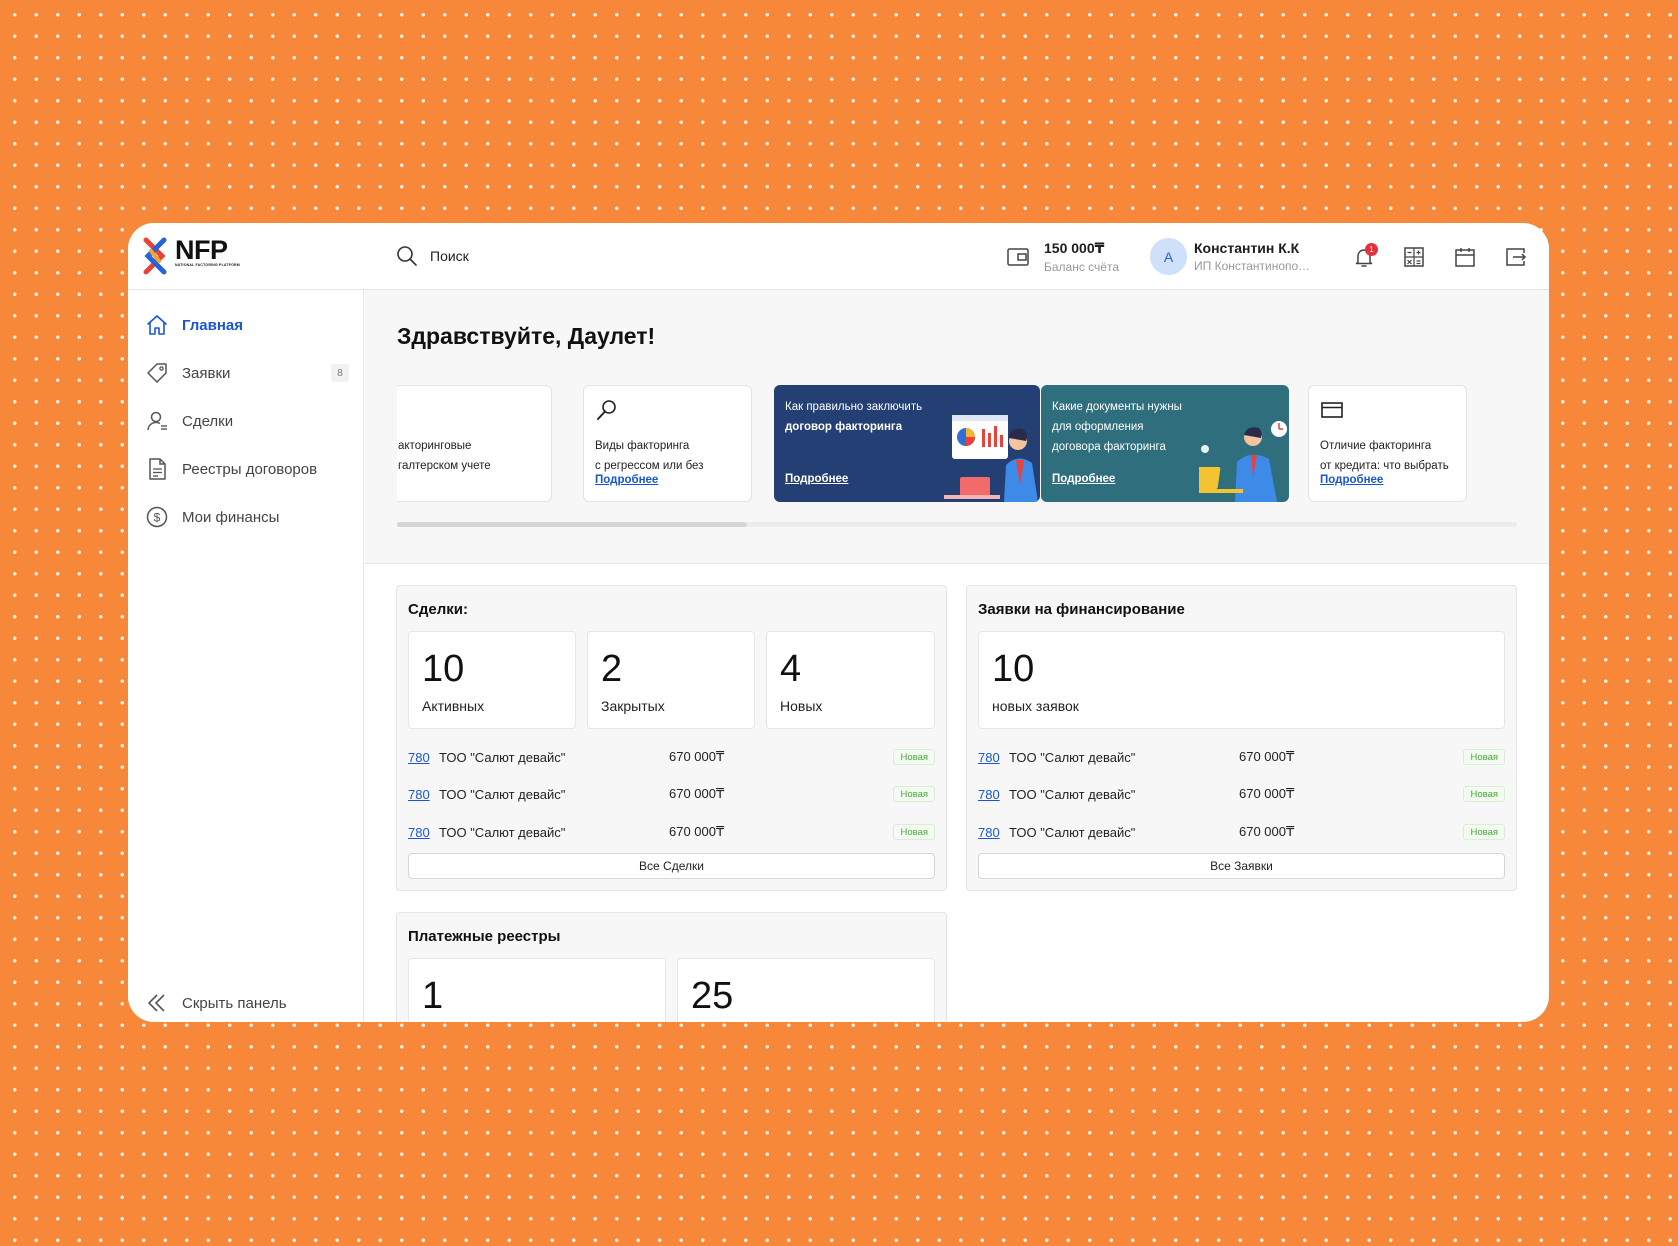  What do you see at coordinates (206, 373) in the screenshot?
I see `sidebar-item-label: Заявки` at bounding box center [206, 373].